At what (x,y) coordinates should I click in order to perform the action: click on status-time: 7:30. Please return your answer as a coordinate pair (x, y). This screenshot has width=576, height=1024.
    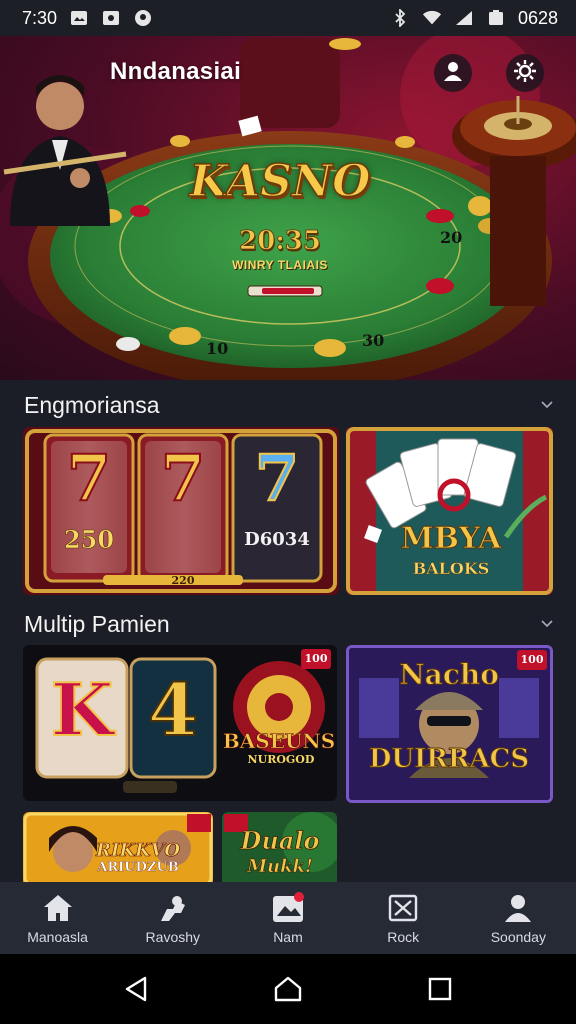
    Looking at the image, I should click on (40, 17).